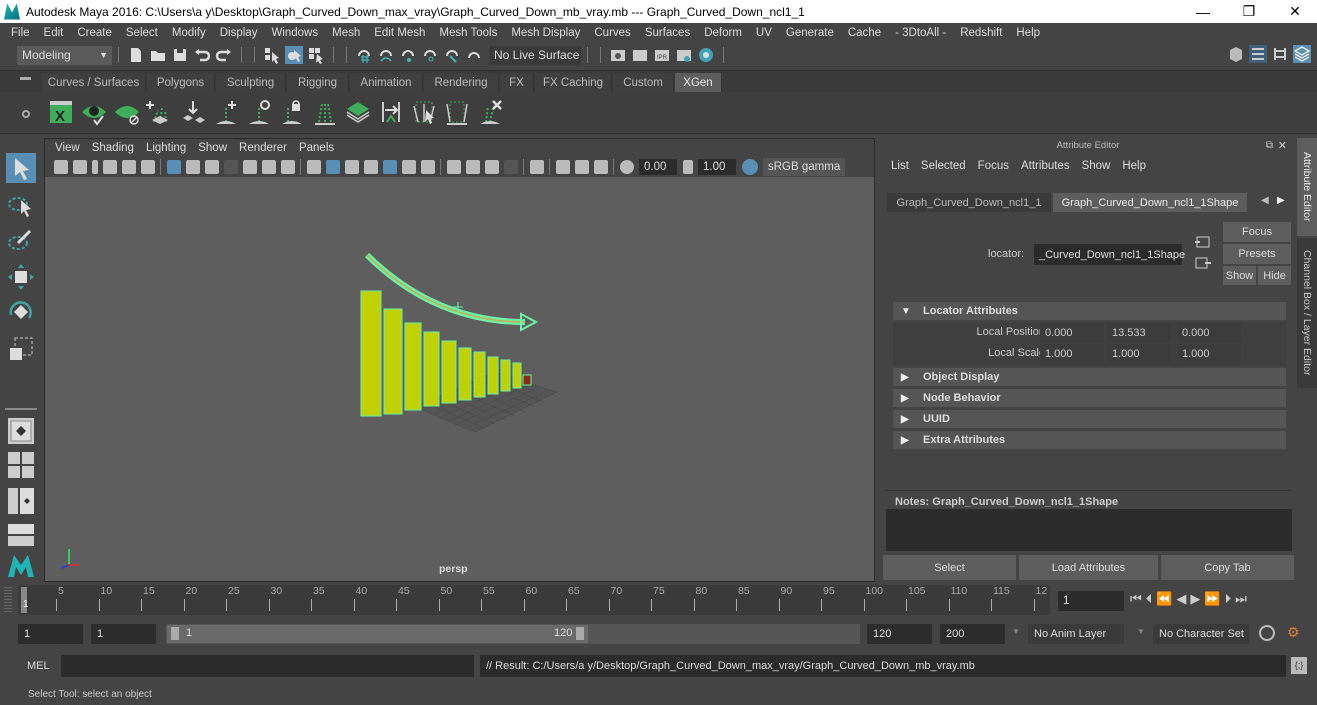  I want to click on film-gate-icon, so click(192, 166).